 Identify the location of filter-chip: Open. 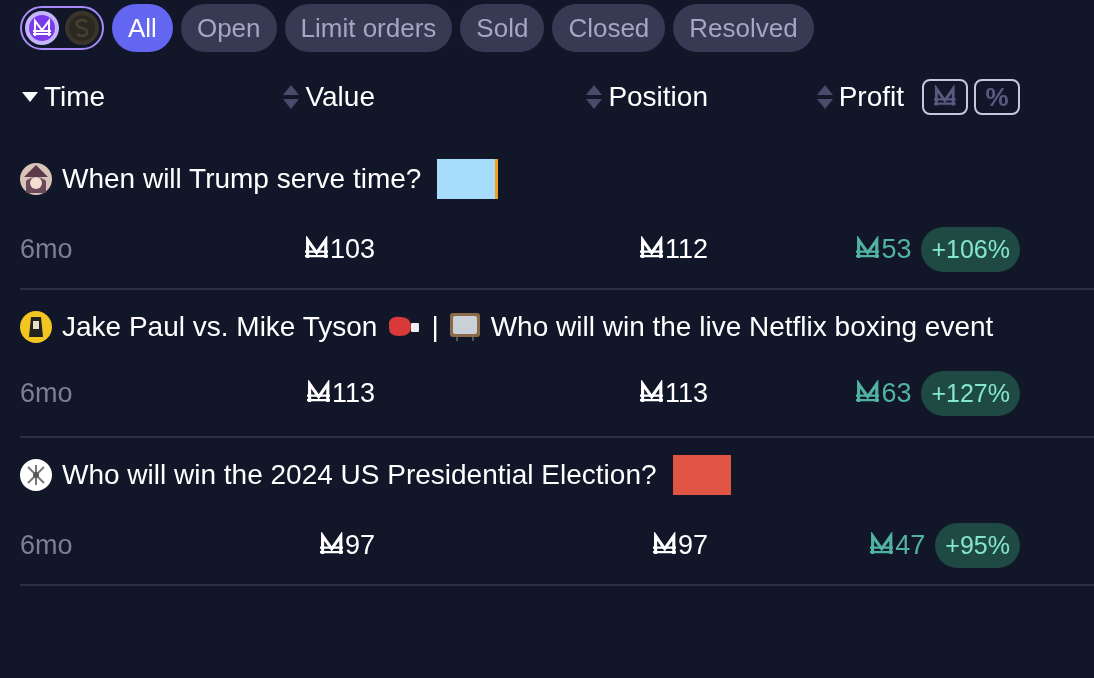
(228, 28).